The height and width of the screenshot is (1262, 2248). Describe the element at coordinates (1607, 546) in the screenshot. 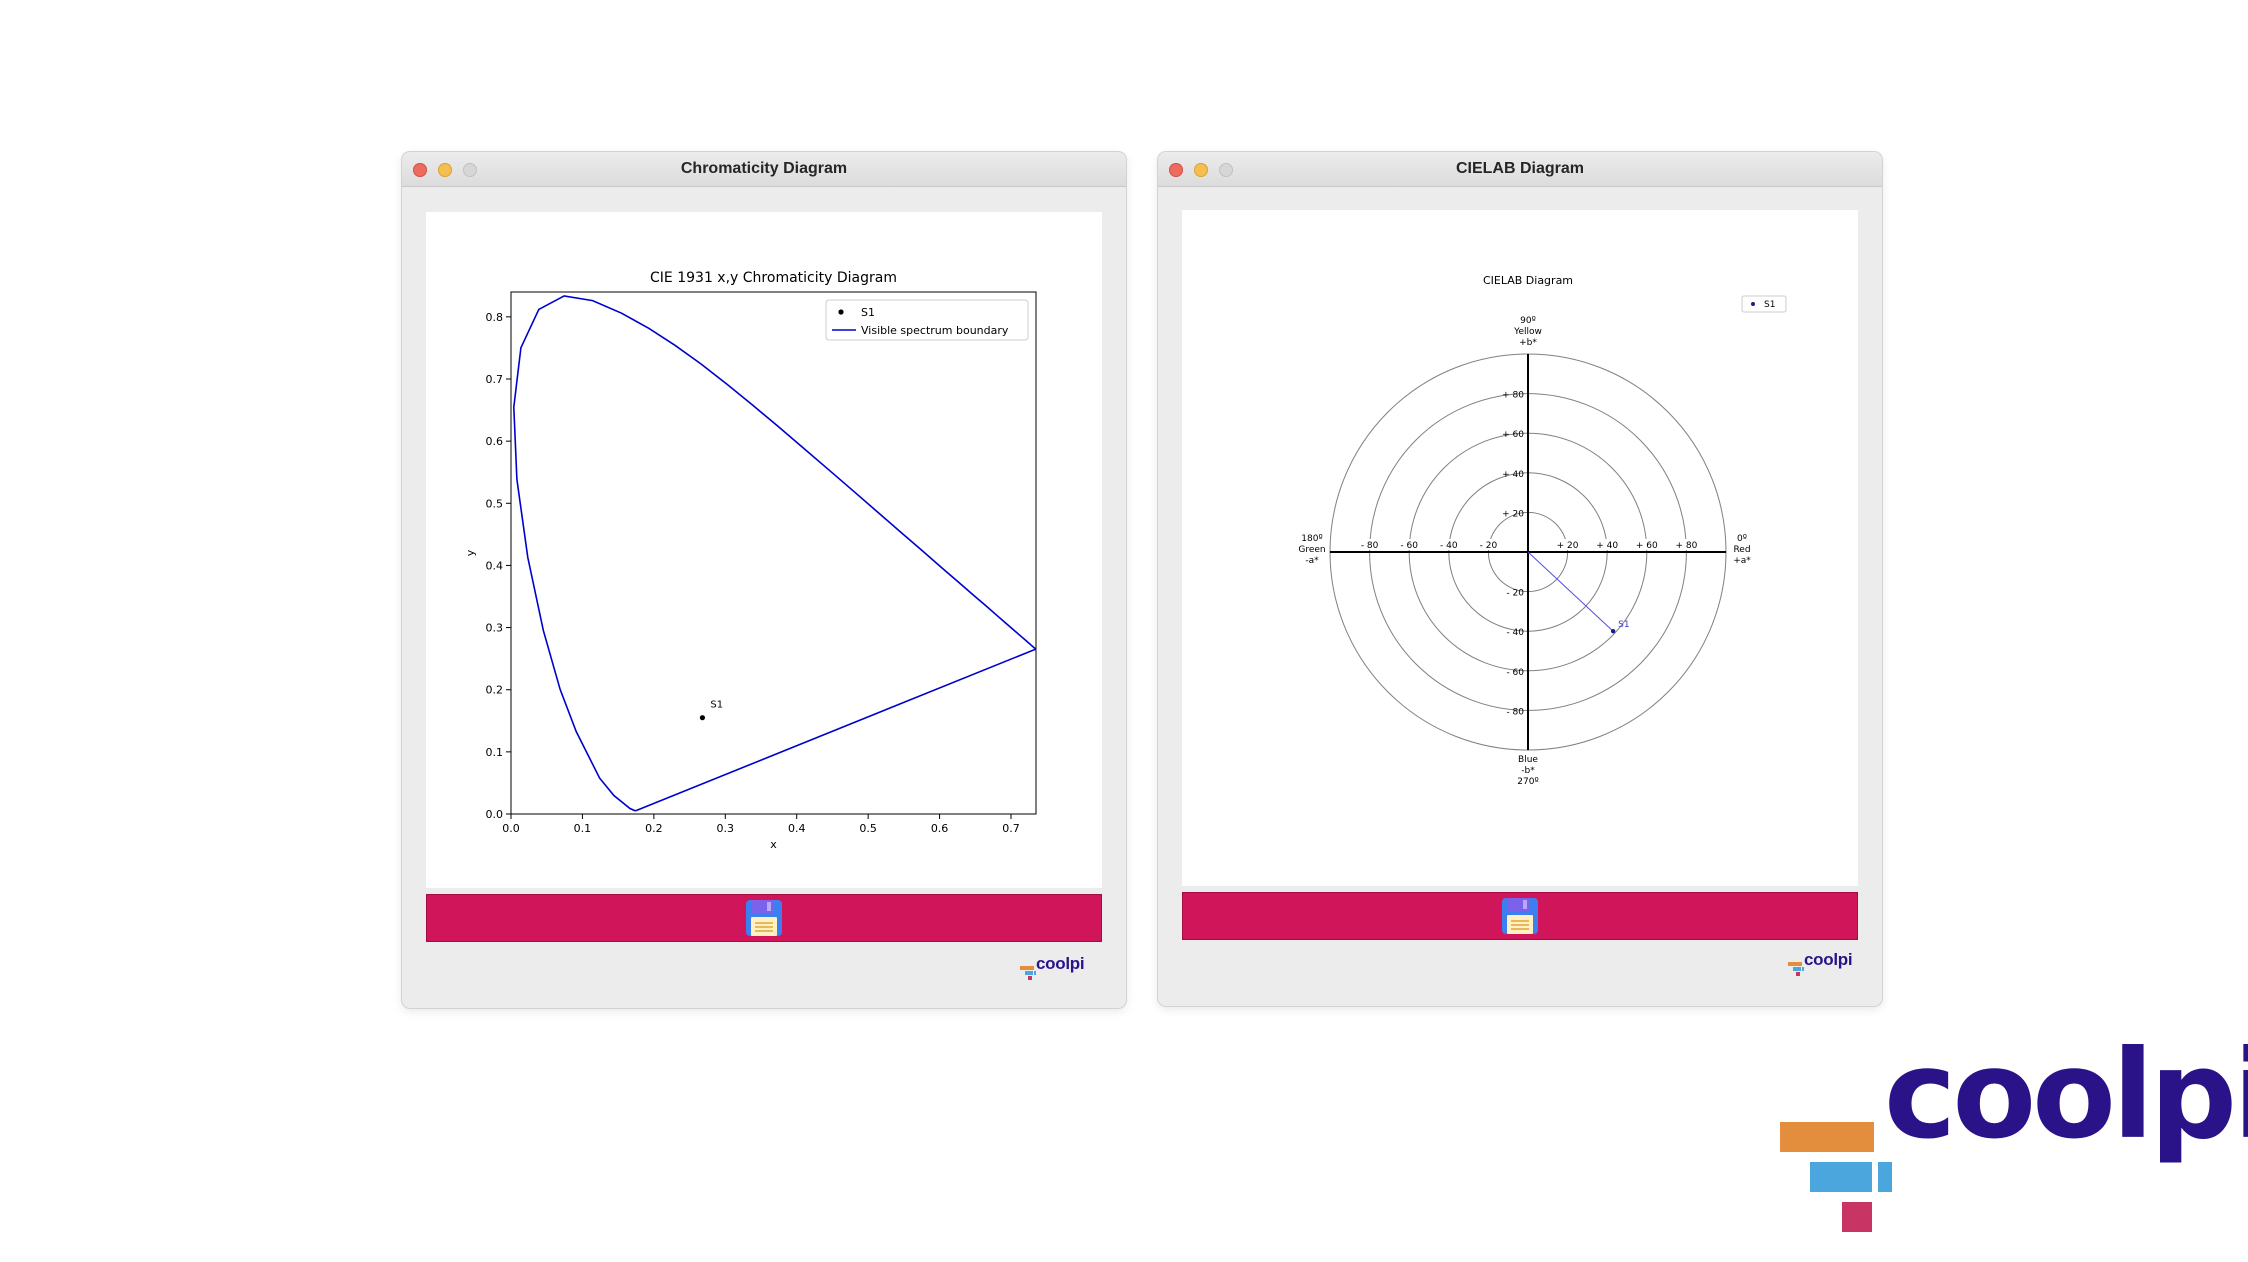

I see `a-tick-label: + 40` at that location.